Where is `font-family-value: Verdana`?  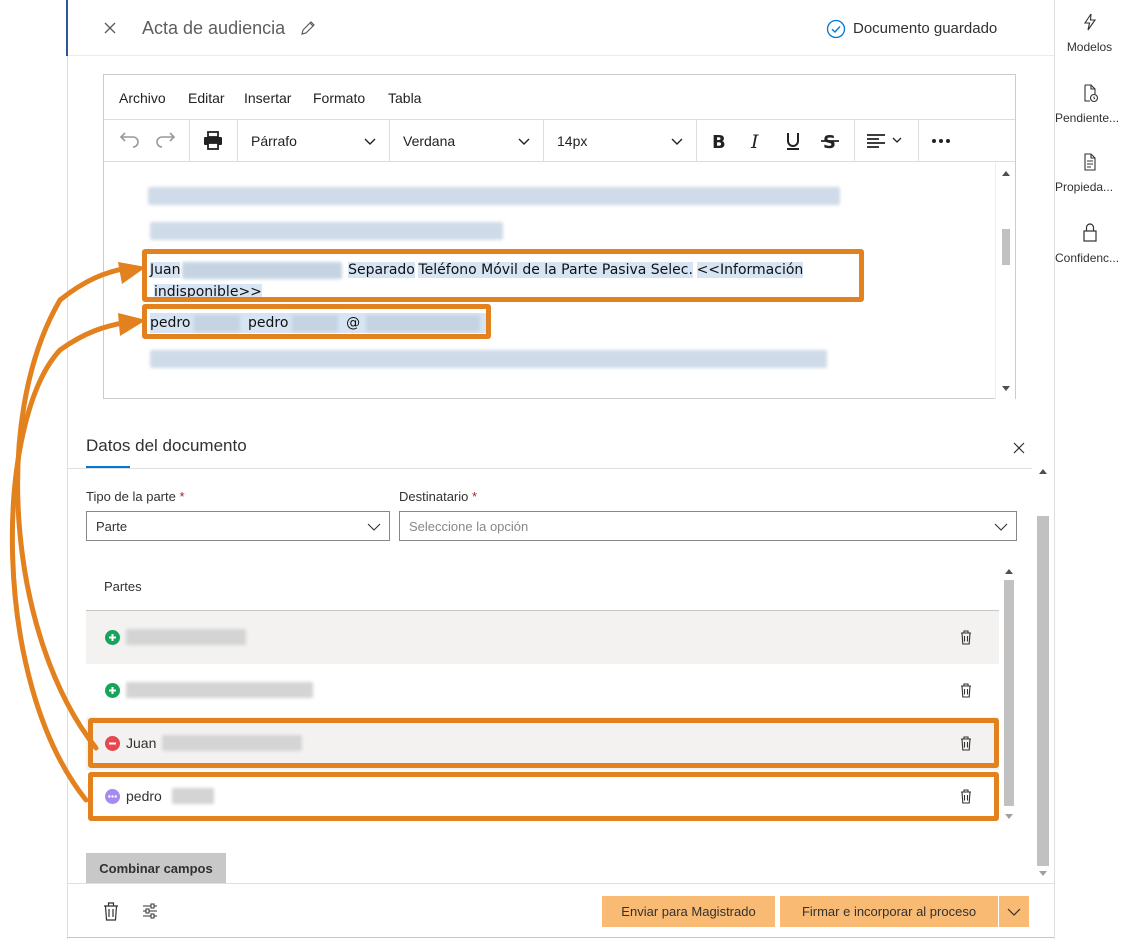 font-family-value: Verdana is located at coordinates (429, 141).